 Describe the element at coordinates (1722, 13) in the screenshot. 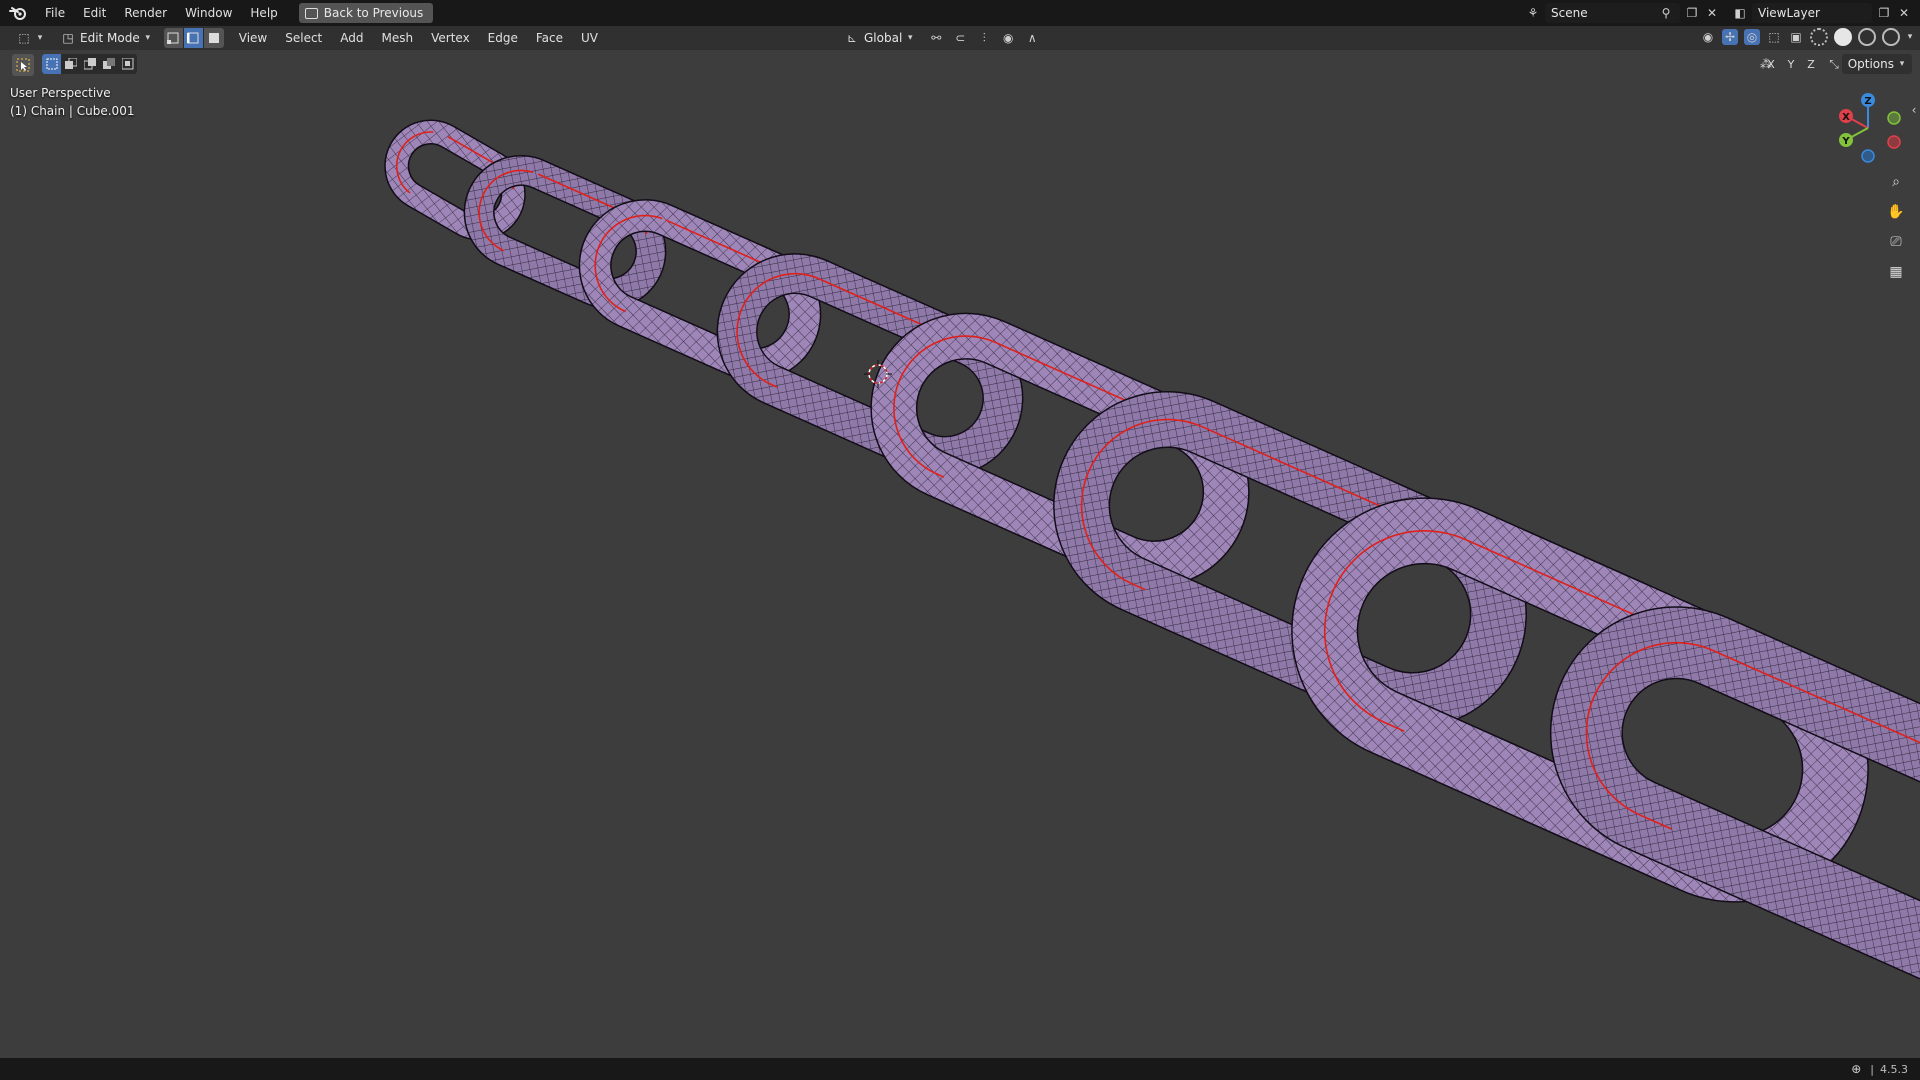

I see `top-right-controls: ⚘ Scene ⚲ ❐ ✕ ◧ ViewLayer ❐ ✕` at that location.